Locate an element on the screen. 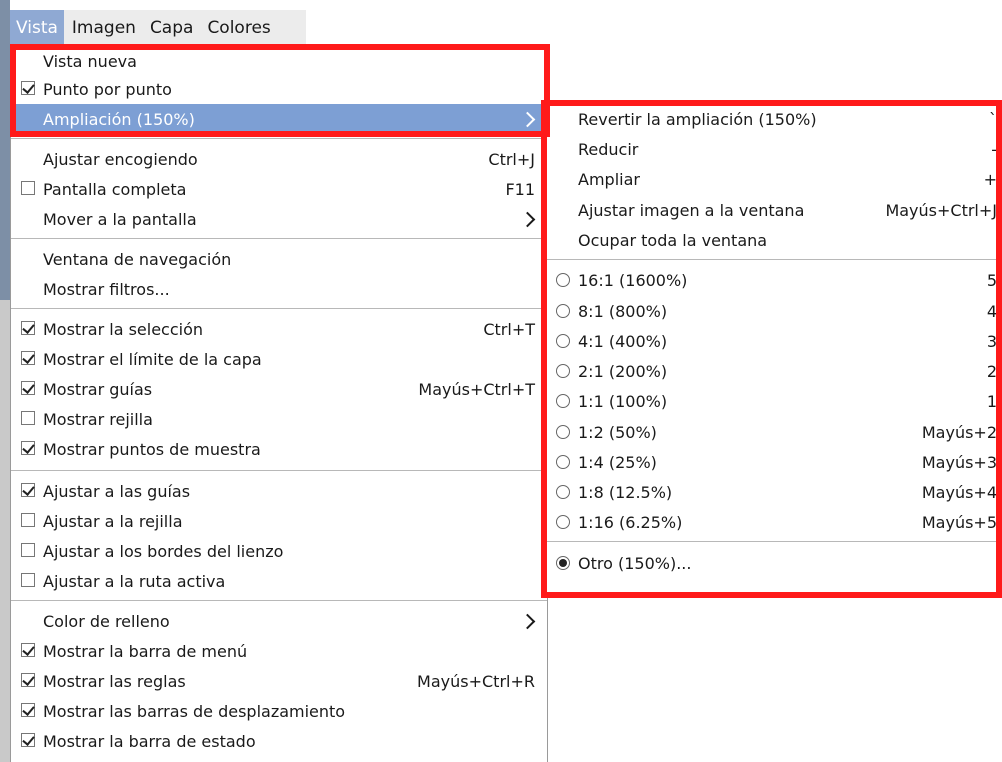 The image size is (1002, 762). menu-item-shortcut: Ctrl+T is located at coordinates (509, 329).